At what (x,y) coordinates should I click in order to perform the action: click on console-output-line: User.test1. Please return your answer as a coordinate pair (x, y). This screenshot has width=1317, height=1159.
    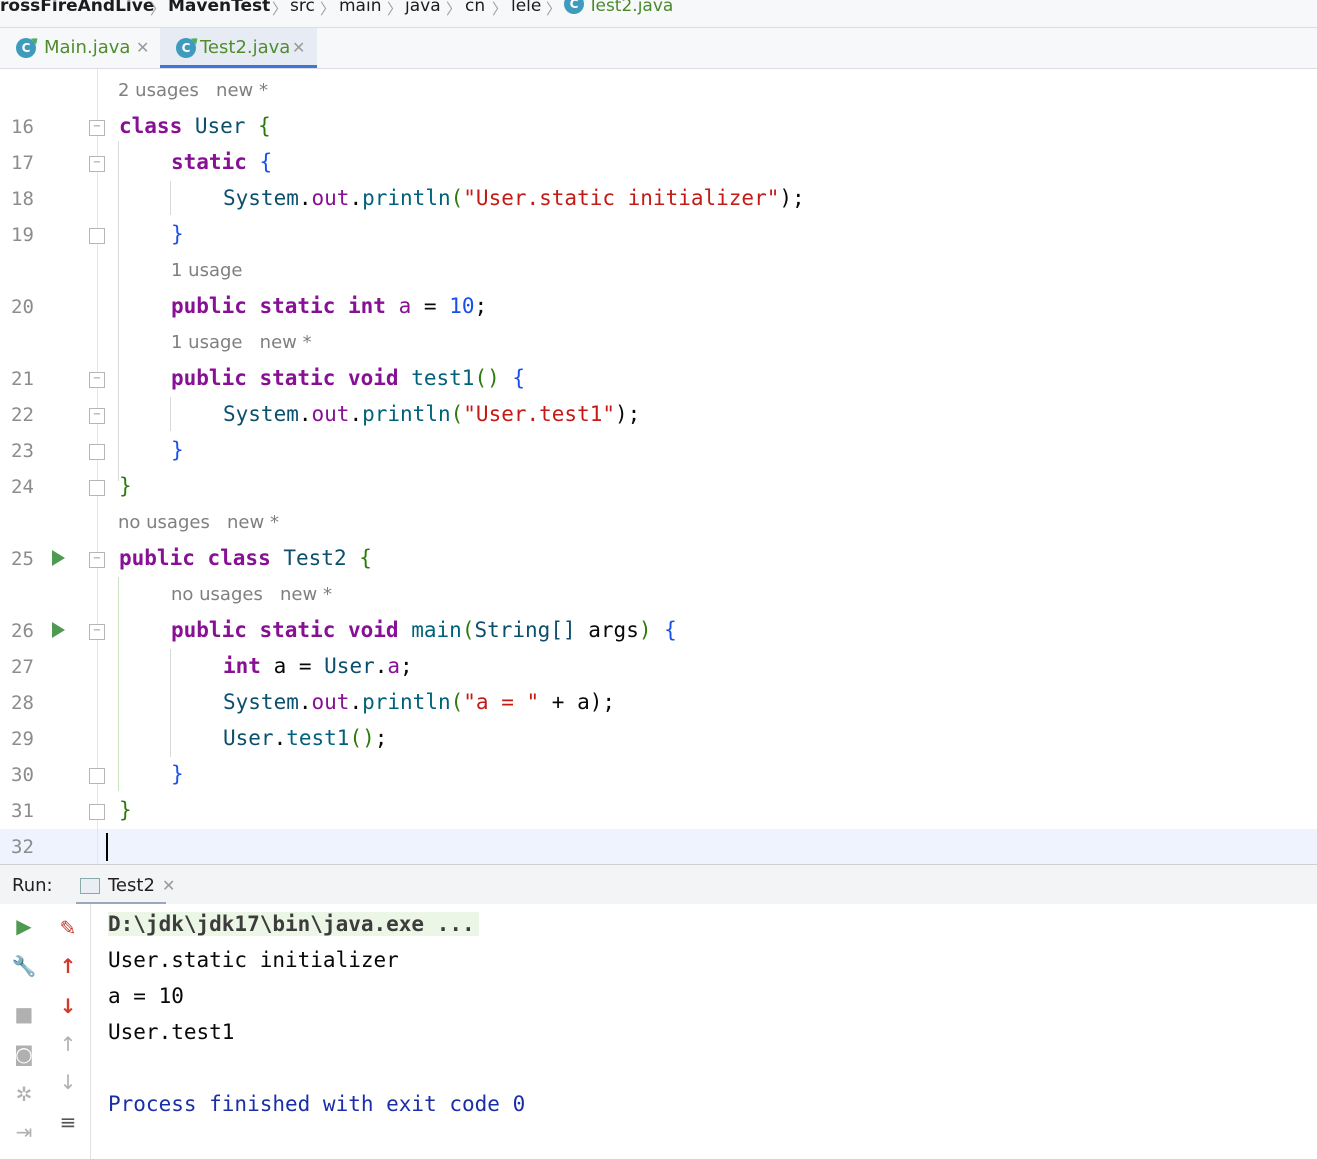
    Looking at the image, I should click on (171, 1032).